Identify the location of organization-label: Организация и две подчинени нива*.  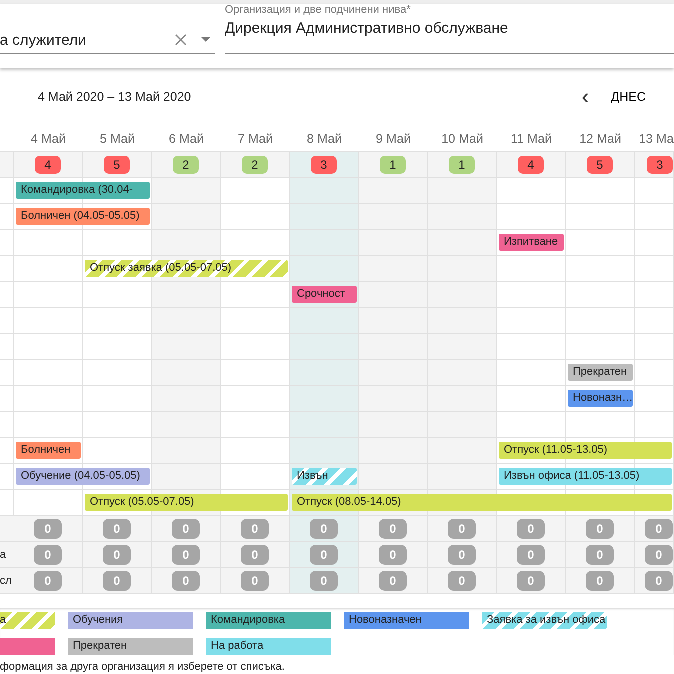
(318, 10).